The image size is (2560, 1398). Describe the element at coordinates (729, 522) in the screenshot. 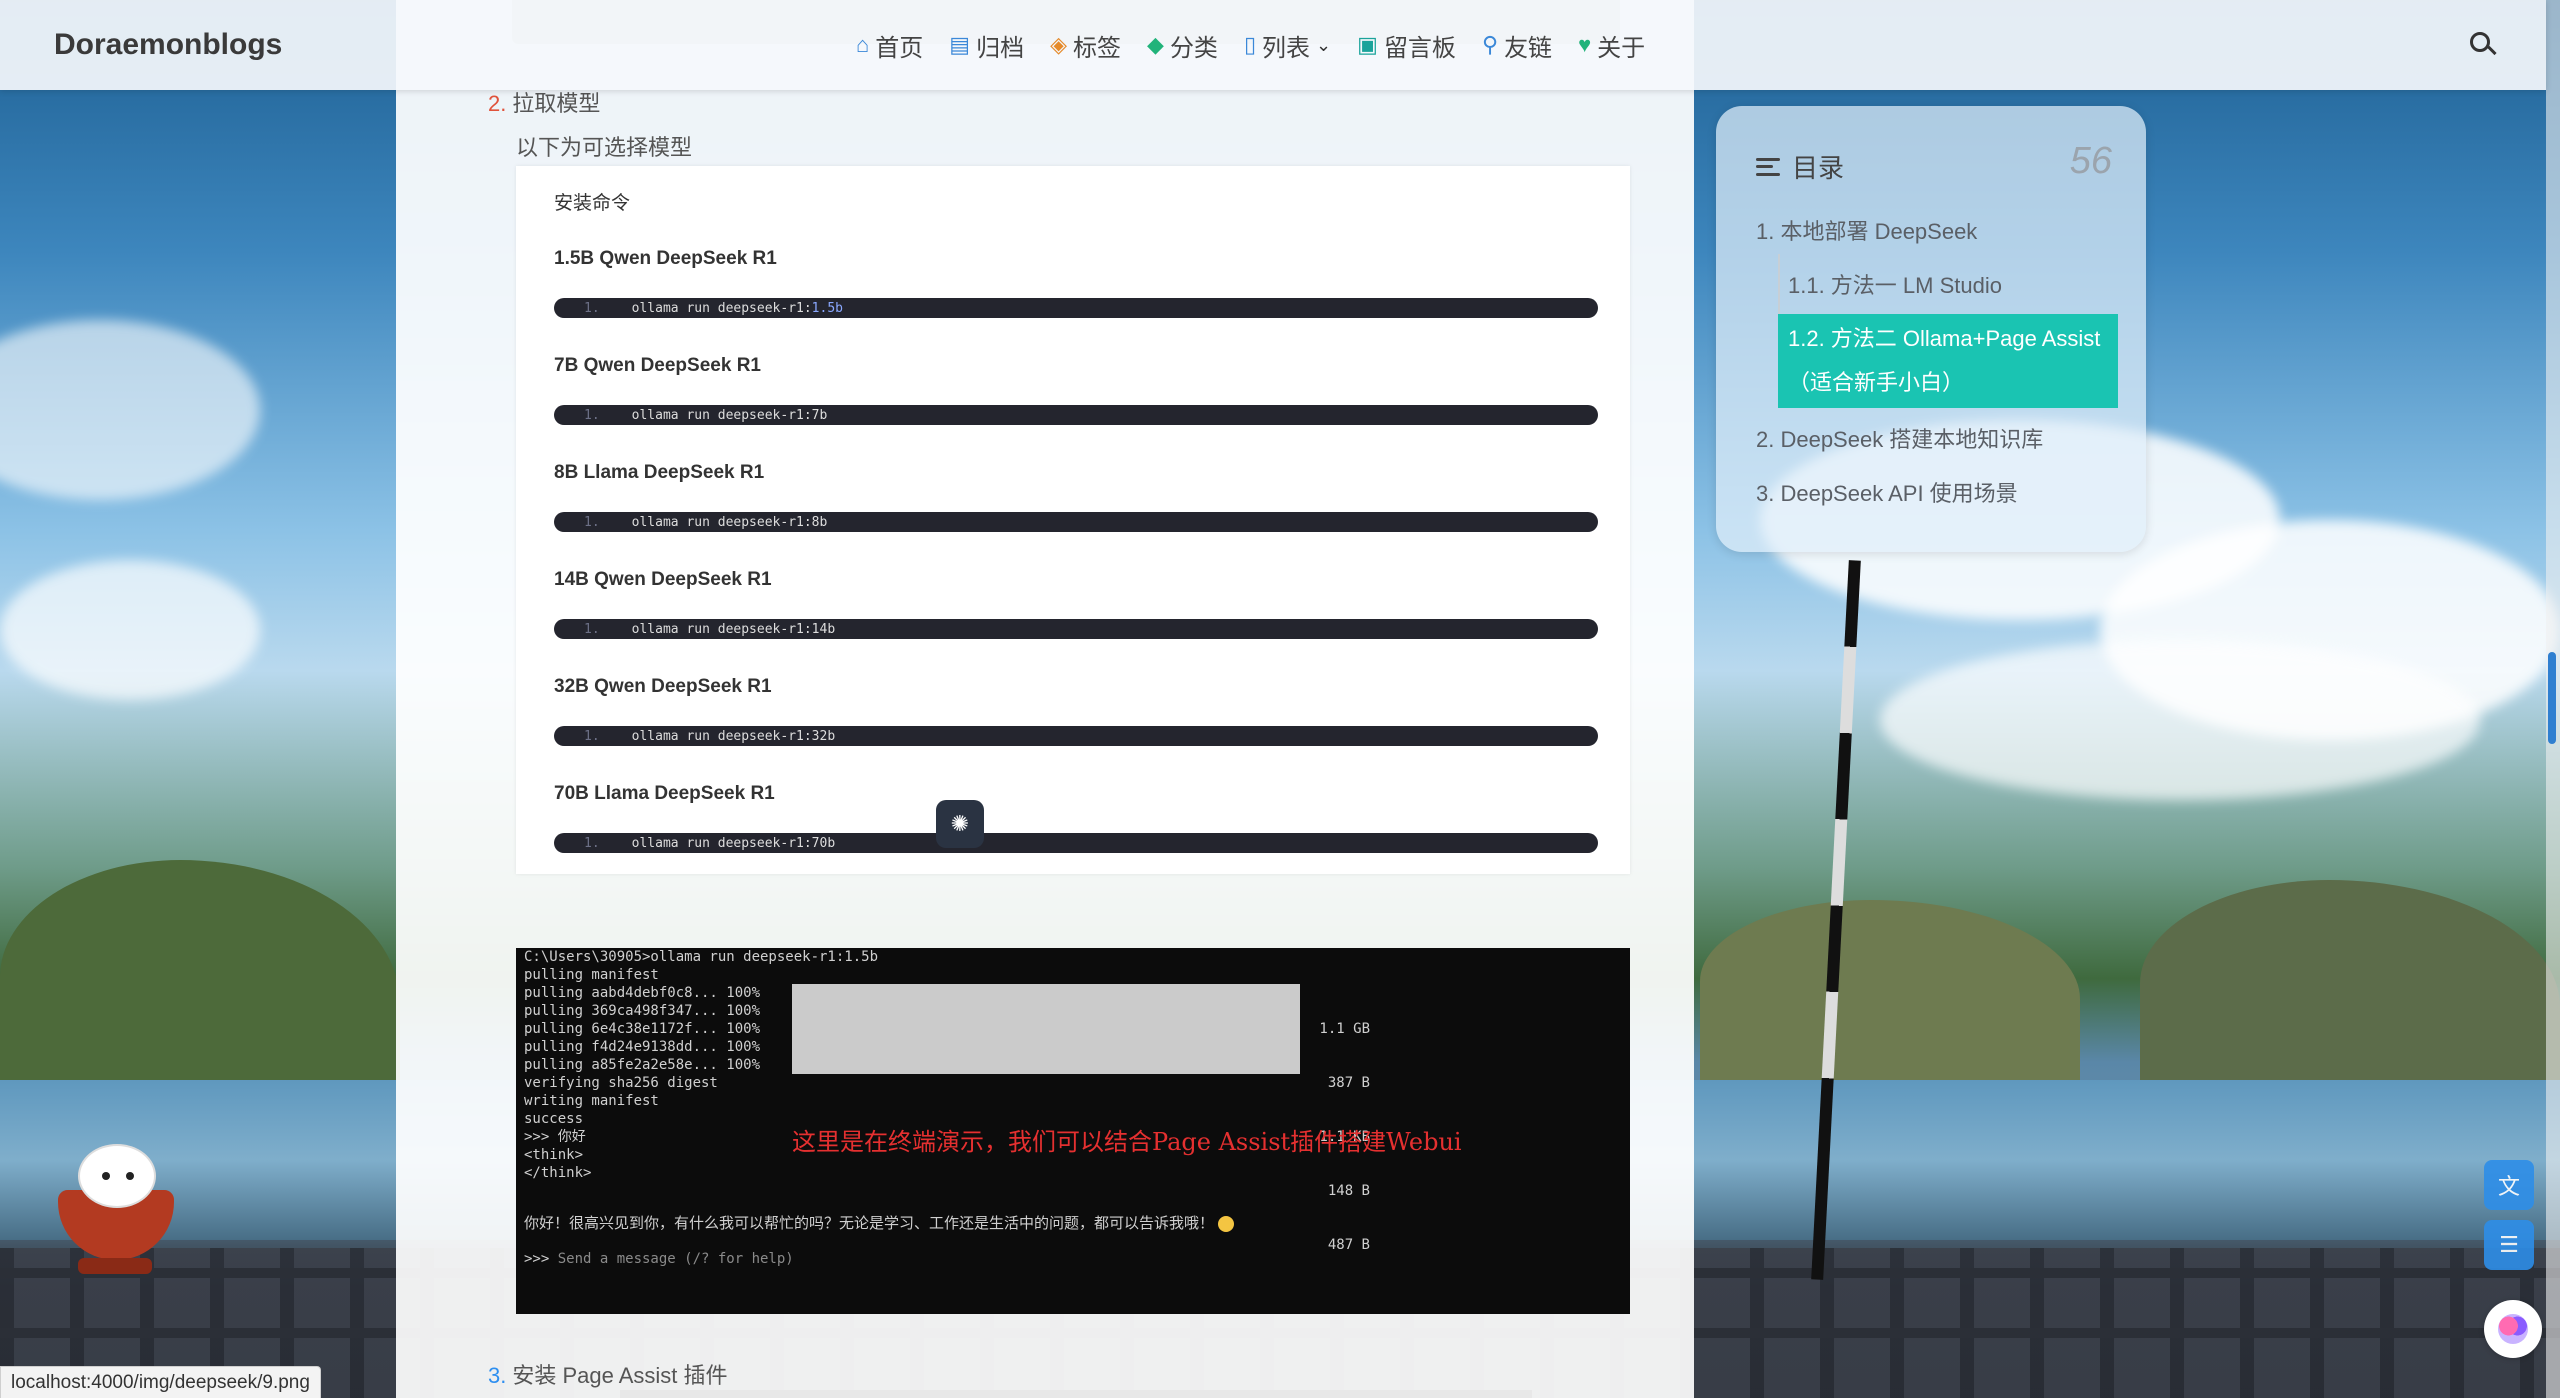

I see `command-text: ollama run deepseek-r1:8b` at that location.